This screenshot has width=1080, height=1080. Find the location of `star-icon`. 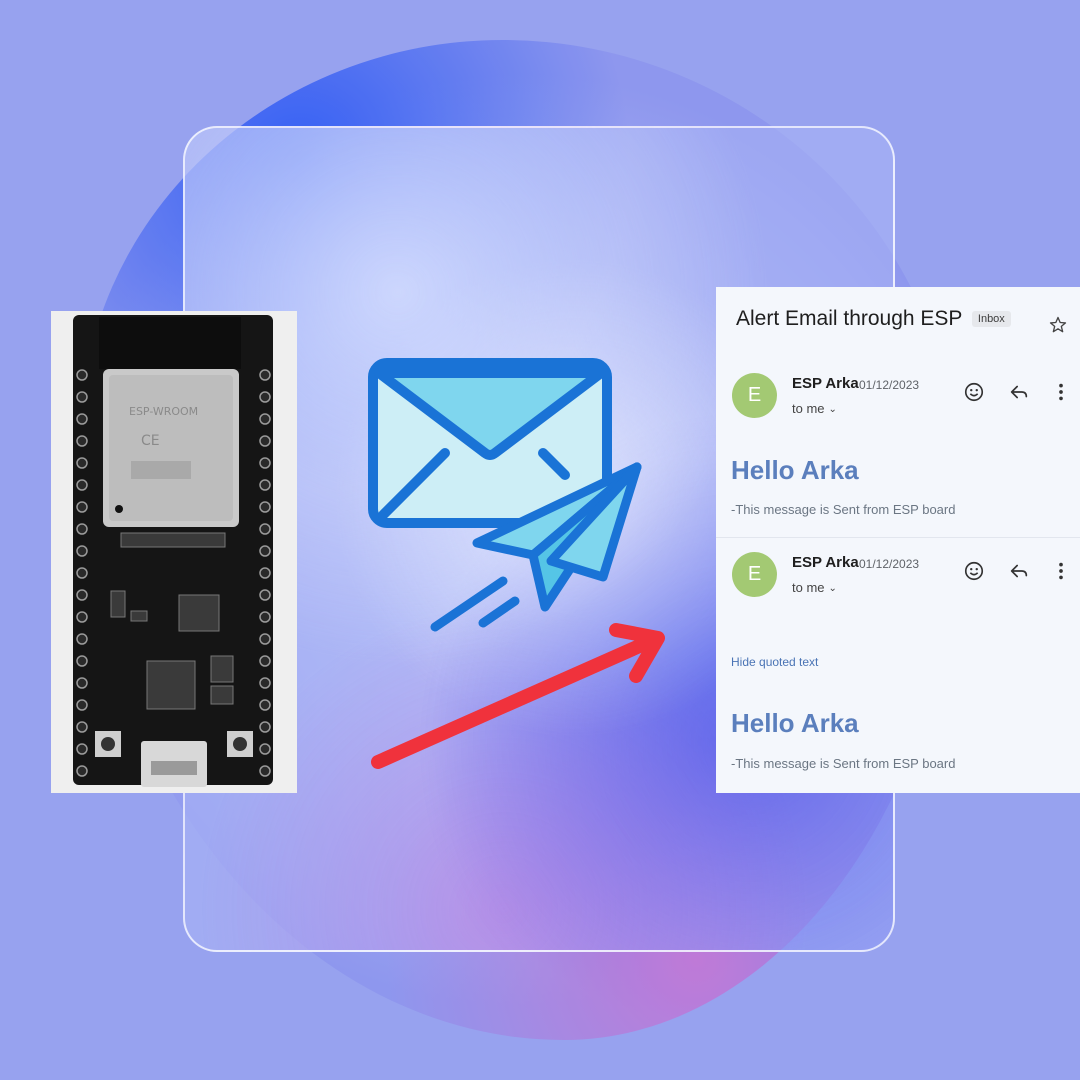

star-icon is located at coordinates (1058, 325).